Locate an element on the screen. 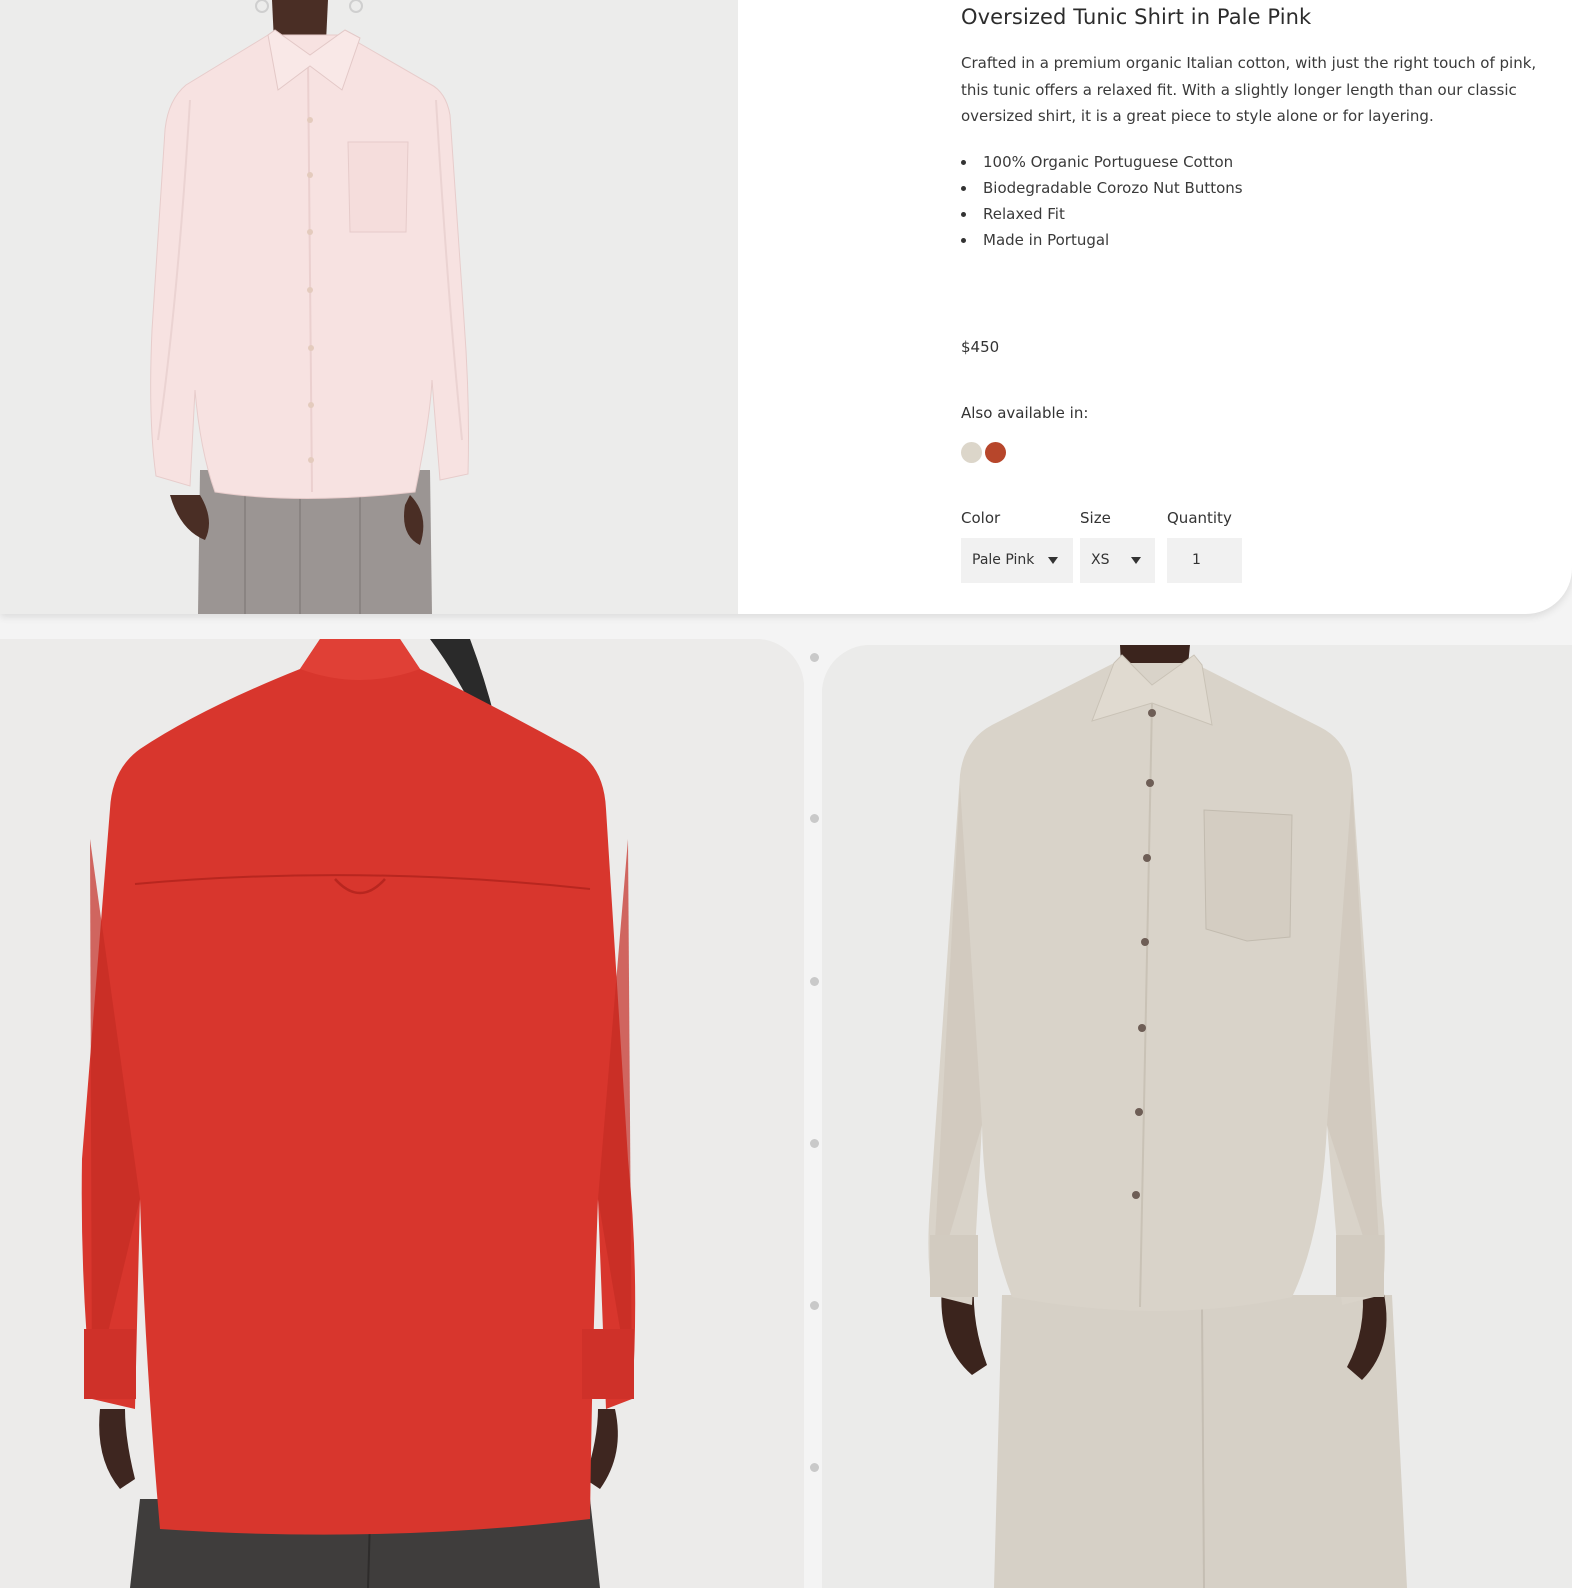 The width and height of the screenshot is (1572, 1588). image-scroll-indicator is located at coordinates (813, 1113).